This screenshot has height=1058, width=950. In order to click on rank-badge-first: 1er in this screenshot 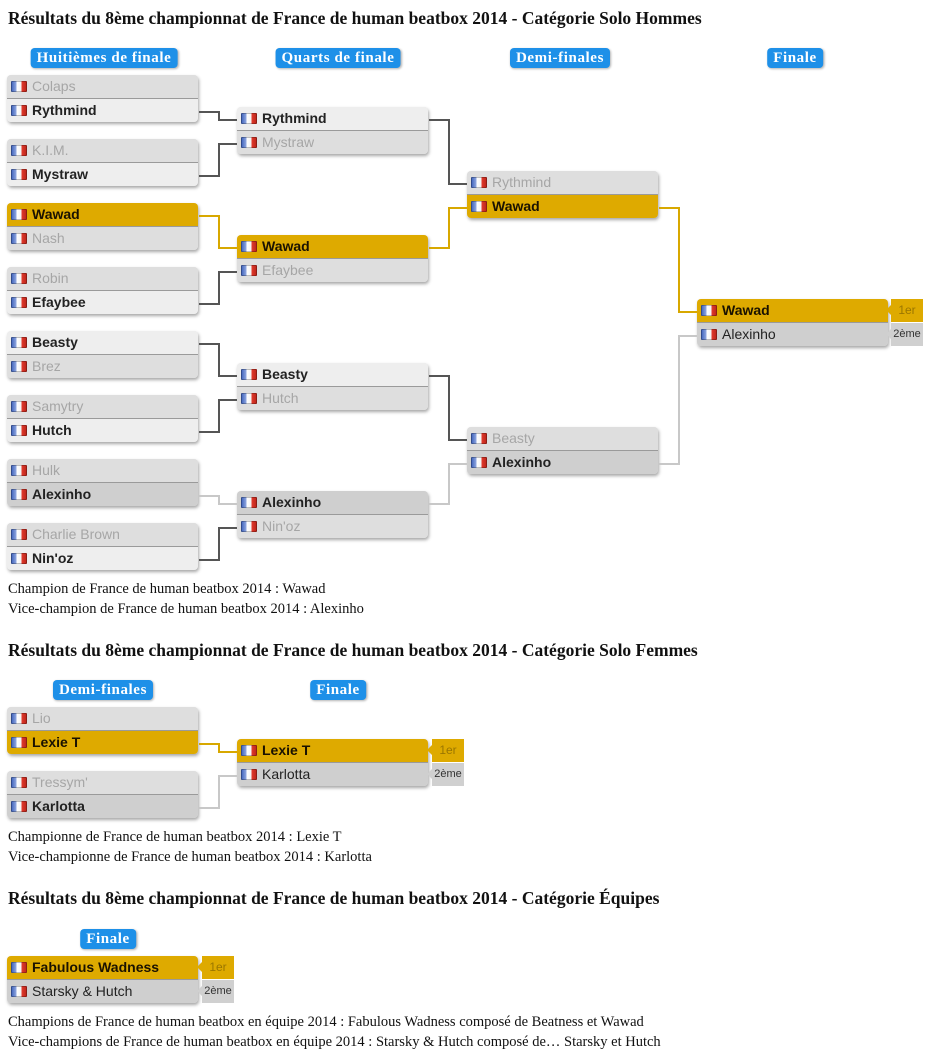, I will do `click(445, 750)`.